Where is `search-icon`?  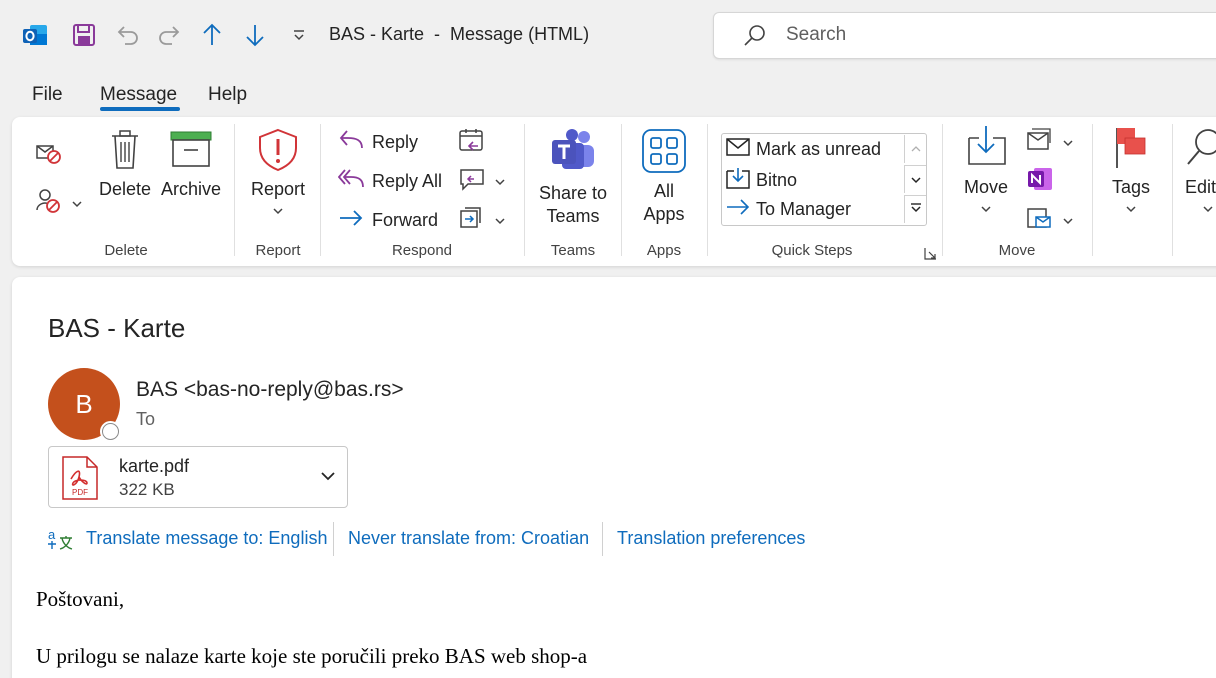 search-icon is located at coordinates (755, 38).